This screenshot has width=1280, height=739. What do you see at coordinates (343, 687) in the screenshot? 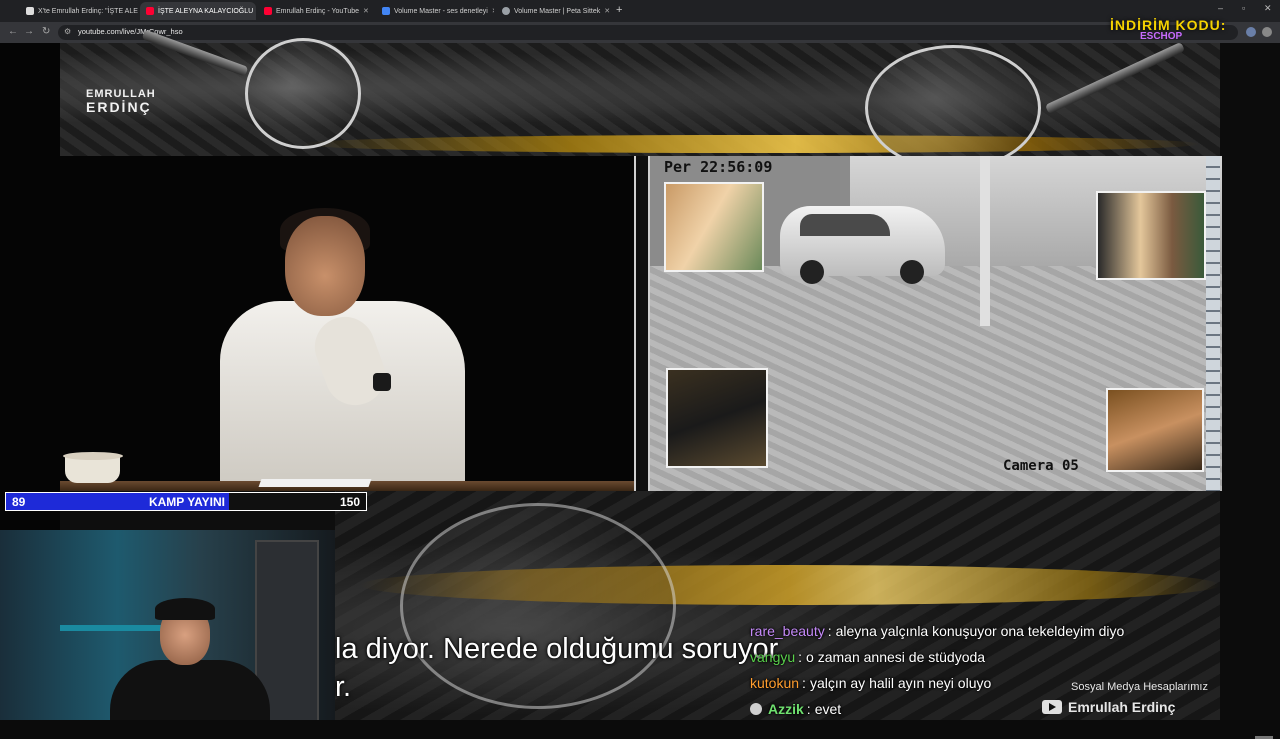
I see `subtitle-line-2: r.` at bounding box center [343, 687].